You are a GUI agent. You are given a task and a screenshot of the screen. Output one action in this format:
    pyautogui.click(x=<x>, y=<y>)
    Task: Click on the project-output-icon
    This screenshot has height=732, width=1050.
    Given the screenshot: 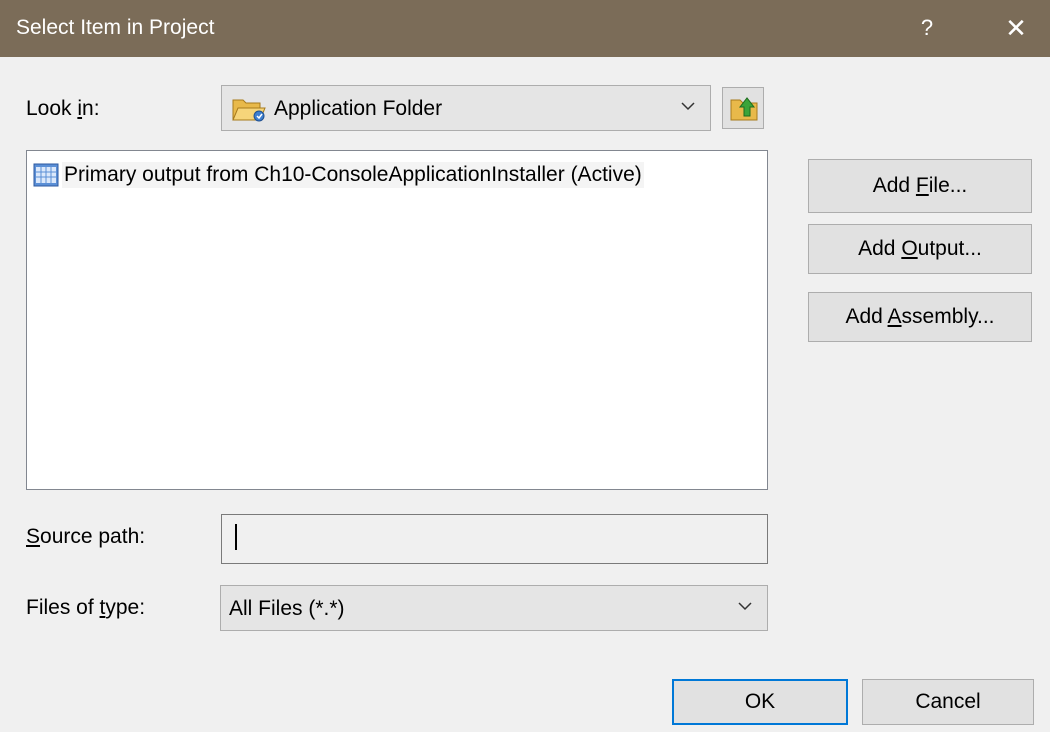 What is the action you would take?
    pyautogui.click(x=46, y=175)
    